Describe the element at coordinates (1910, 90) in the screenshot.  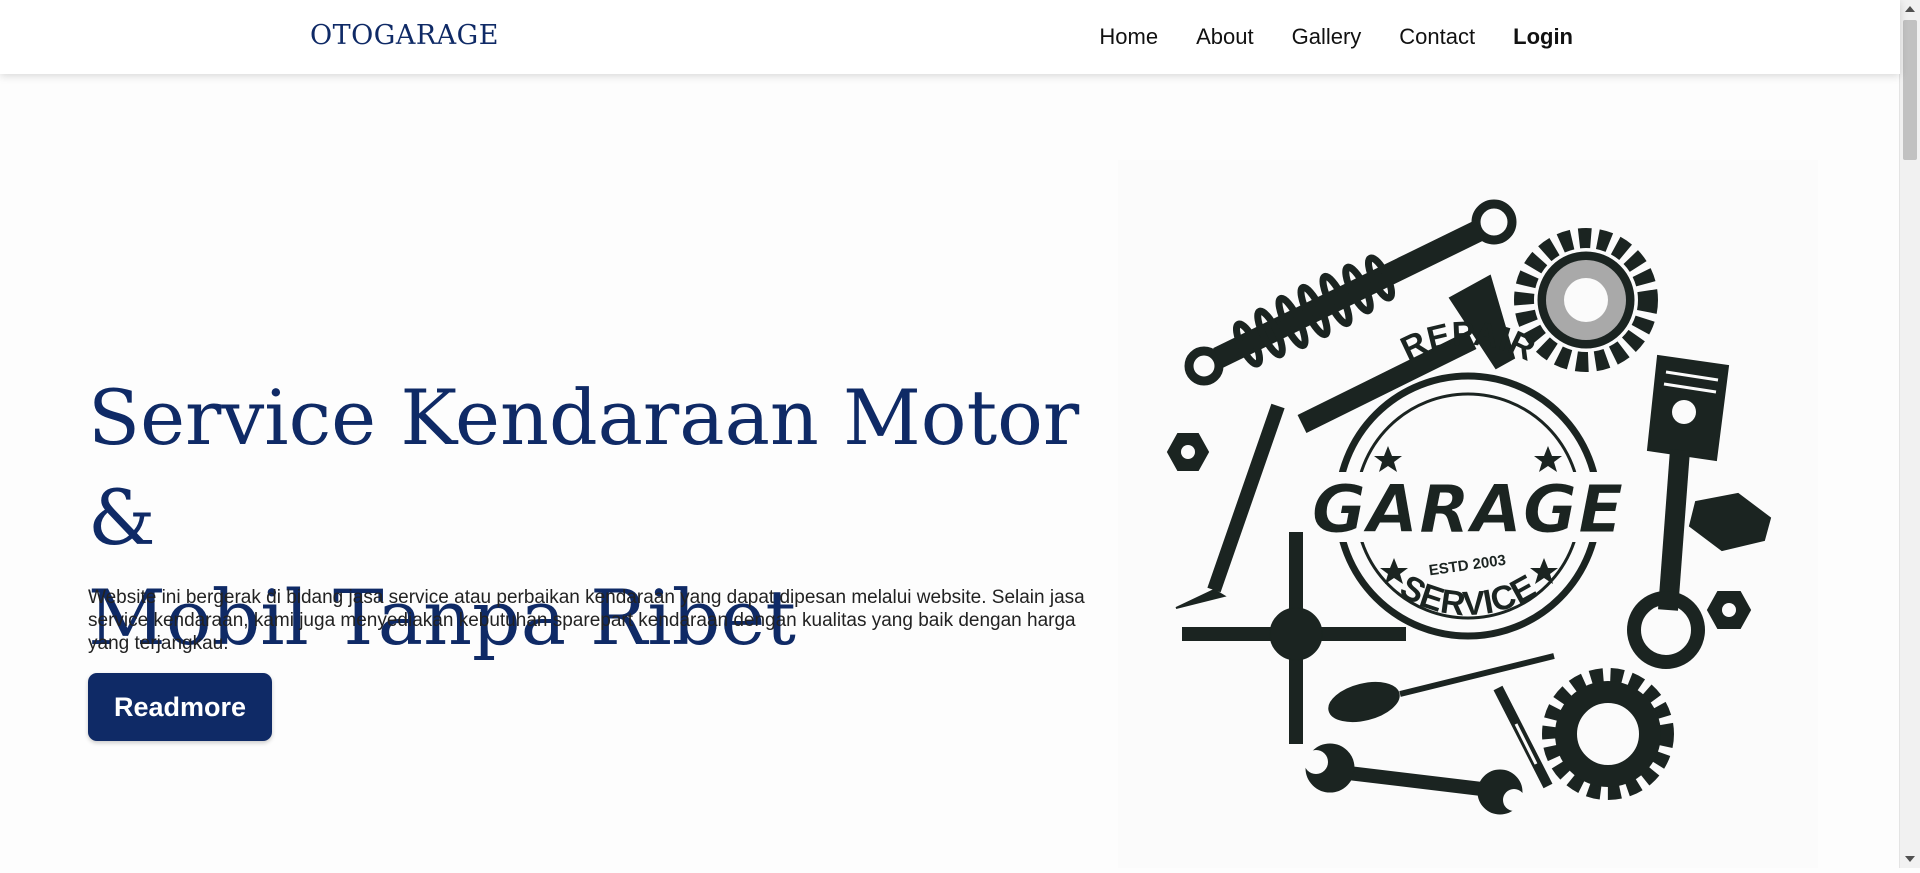
I see `scrollbar-thumb` at that location.